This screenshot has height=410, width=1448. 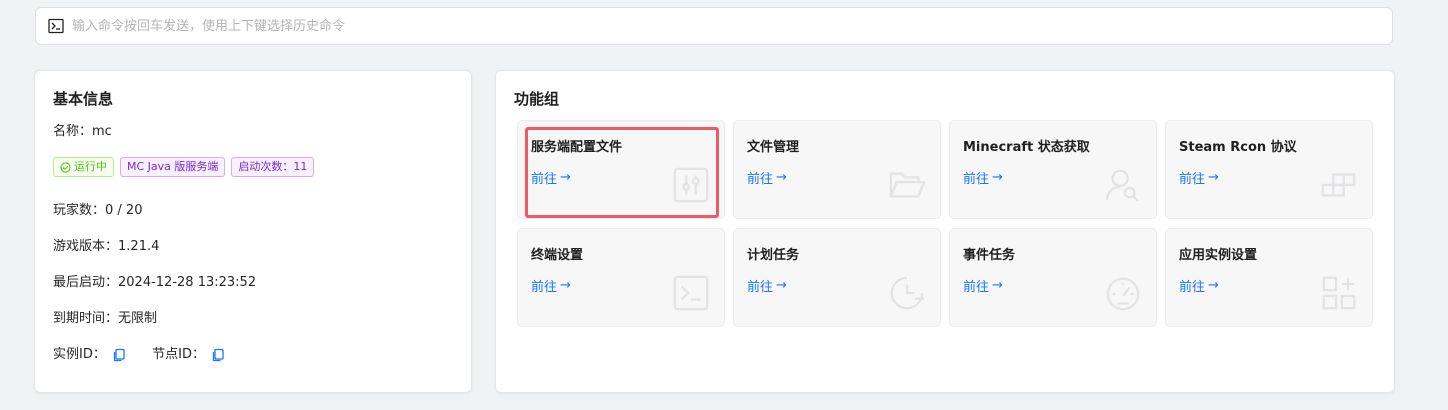 What do you see at coordinates (65, 167) in the screenshot?
I see `check-circle-icon` at bounding box center [65, 167].